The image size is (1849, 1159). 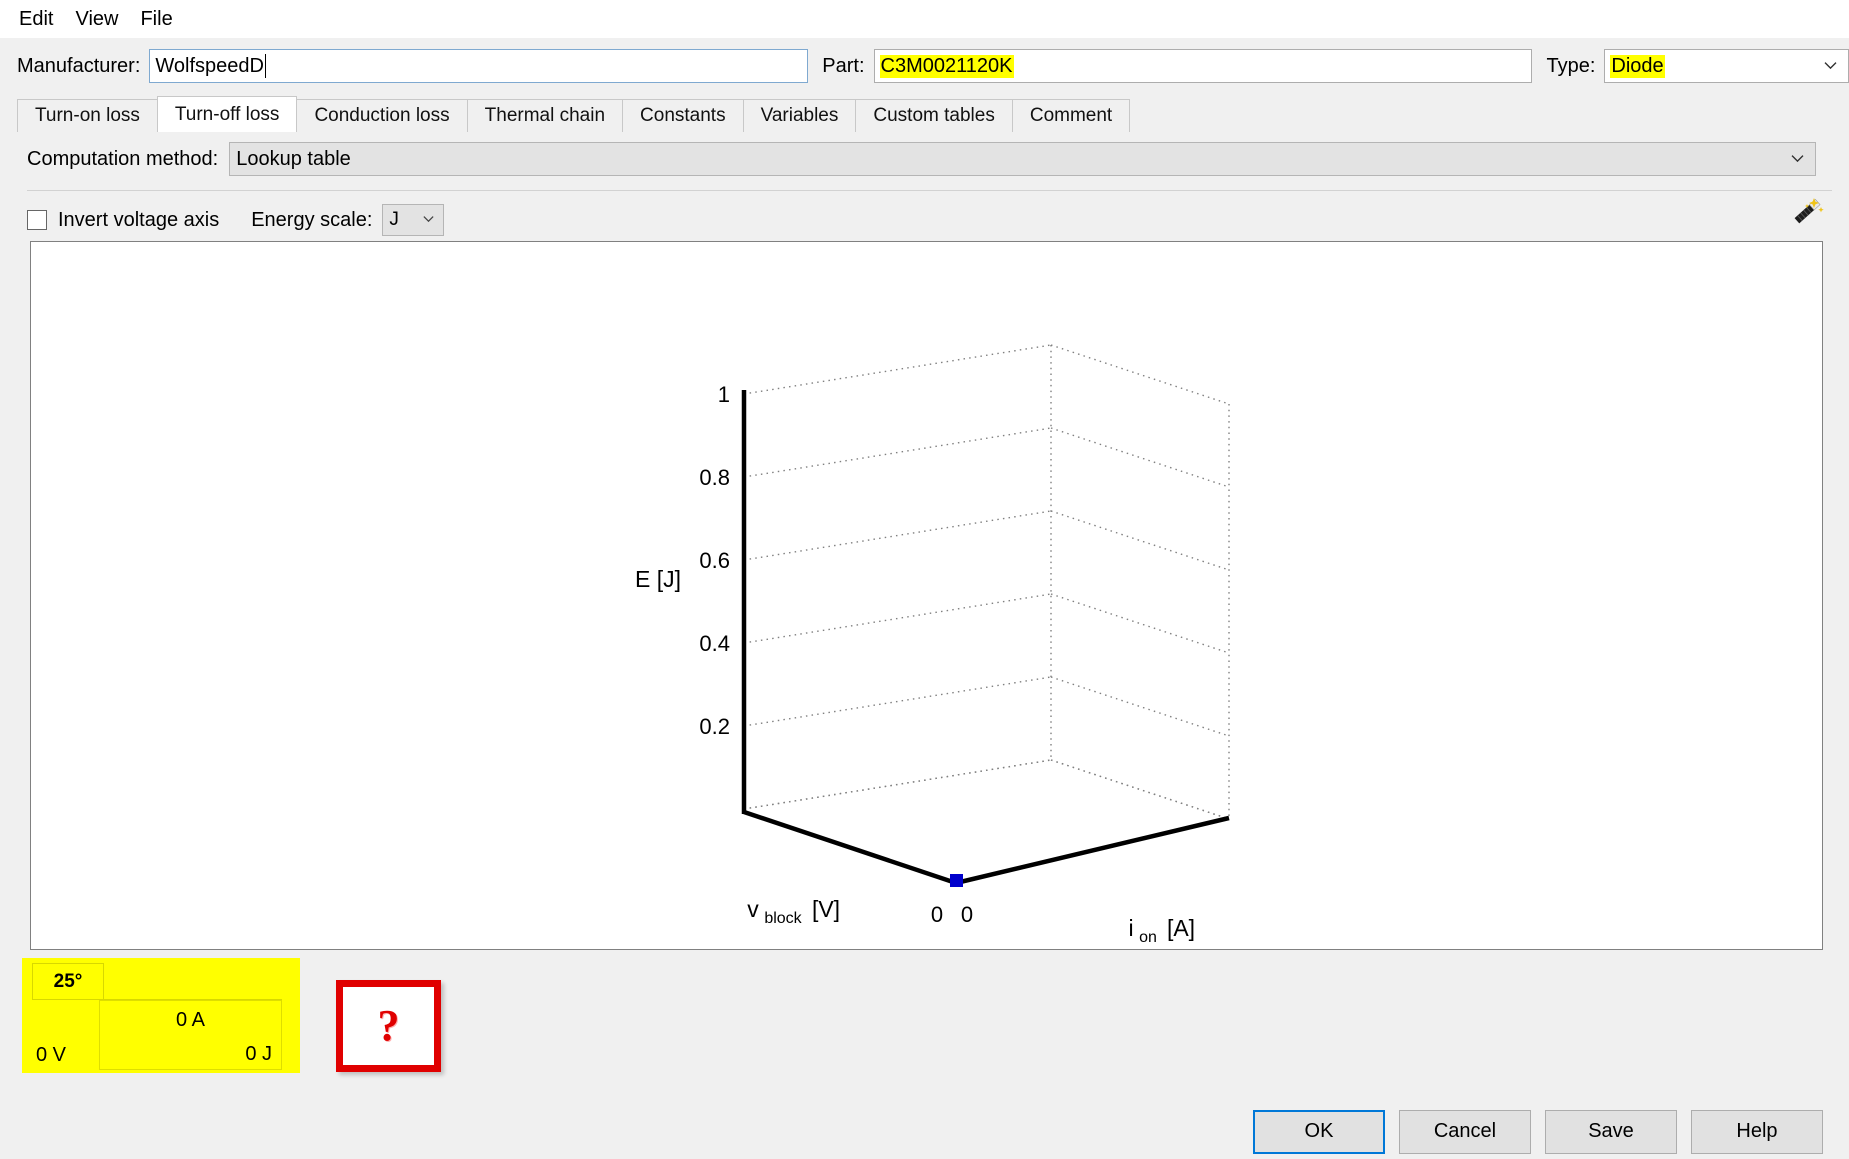 I want to click on lookup-table-highlight: 25° 0 A 0 V 0 J, so click(x=161, y=1015).